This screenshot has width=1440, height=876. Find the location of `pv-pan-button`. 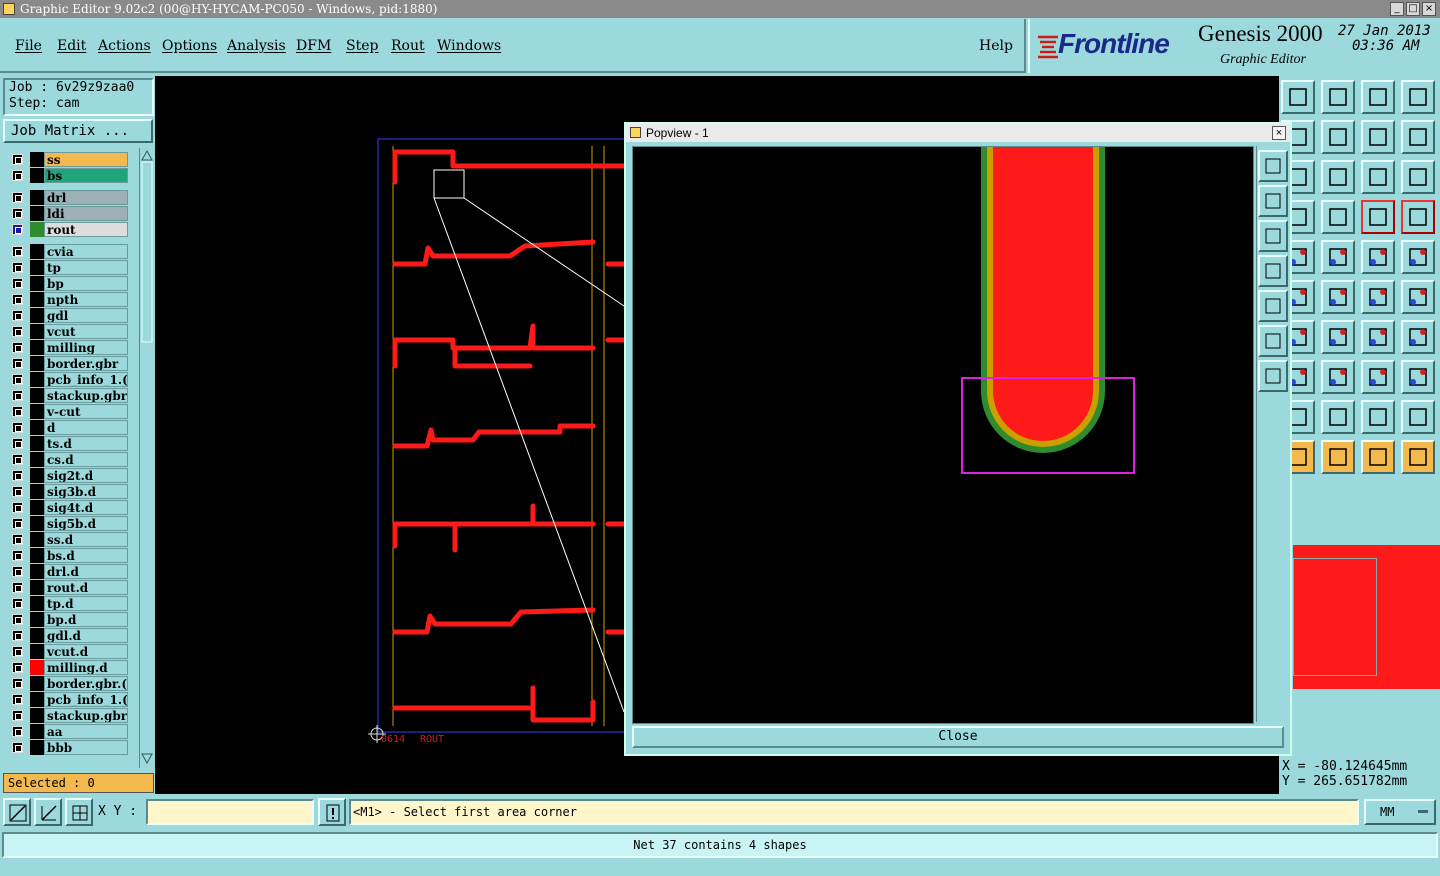

pv-pan-button is located at coordinates (1273, 376).